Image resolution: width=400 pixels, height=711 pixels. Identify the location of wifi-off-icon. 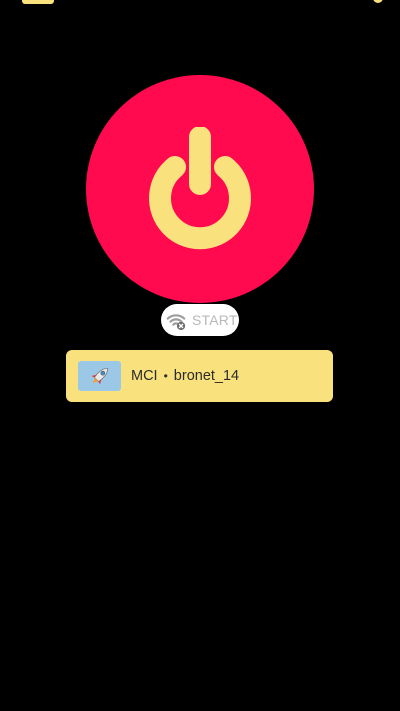
(176, 322).